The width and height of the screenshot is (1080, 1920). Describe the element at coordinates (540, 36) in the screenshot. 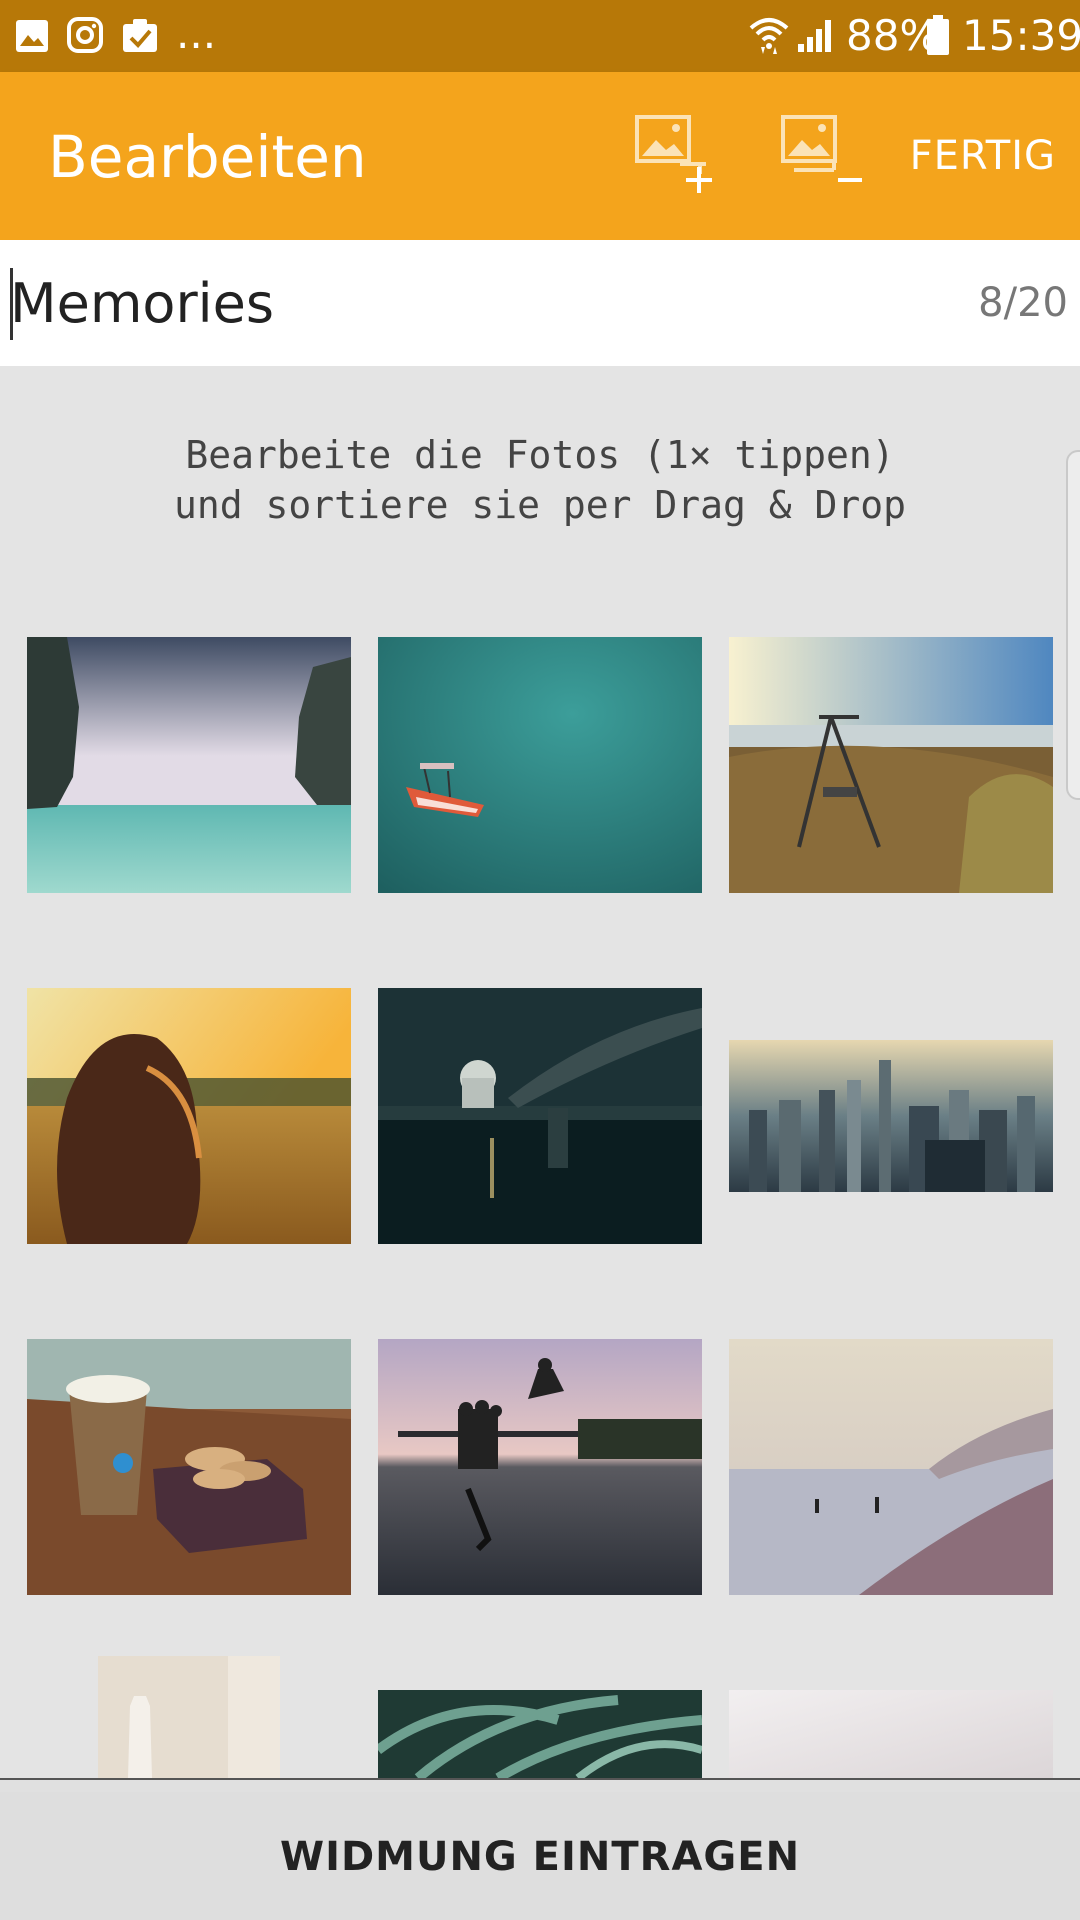

I see `status-bar: ... 88% 15:39` at that location.